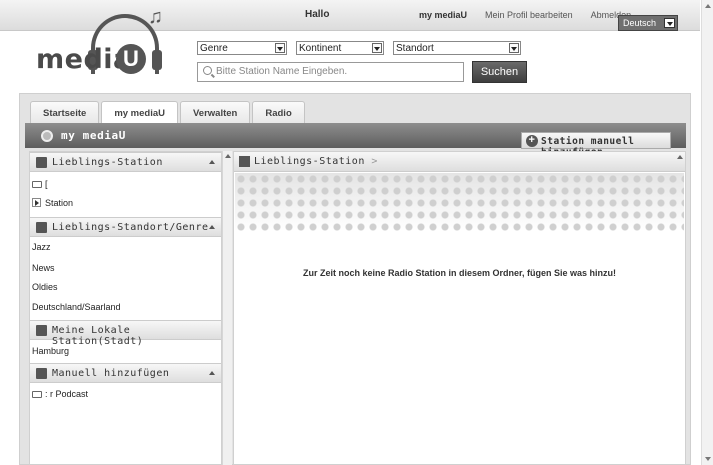  I want to click on tab-bar: Startseite my mediaU Verwalten Radio, so click(168, 112).